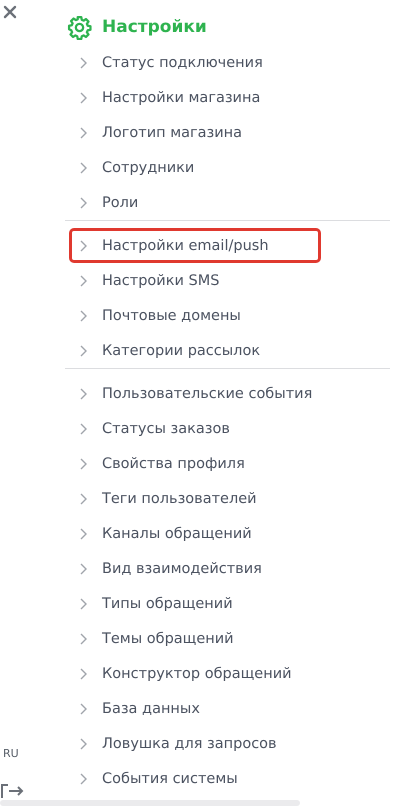 This screenshot has width=416, height=806. I want to click on menu-item: Типы обращений, so click(227, 603).